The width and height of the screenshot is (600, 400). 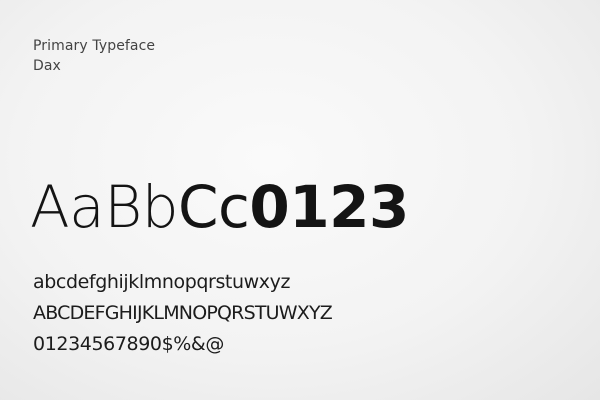 I want to click on charset-numerals-symbols: 01234567890$%&@, so click(x=128, y=344).